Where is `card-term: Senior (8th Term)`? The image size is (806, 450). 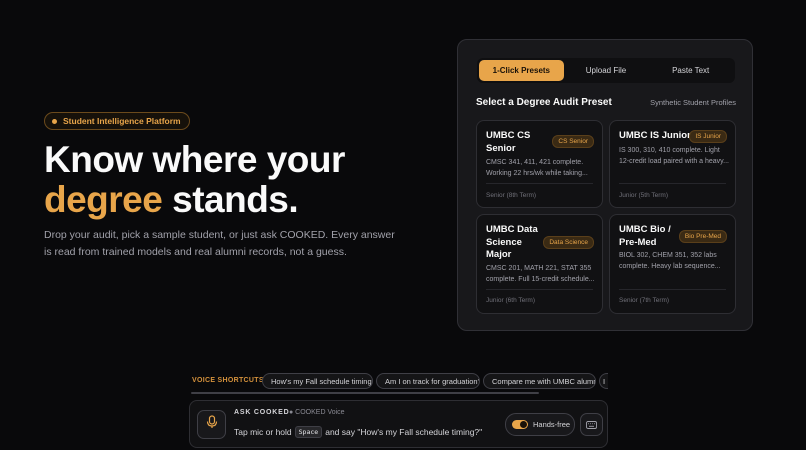 card-term: Senior (8th Term) is located at coordinates (511, 195).